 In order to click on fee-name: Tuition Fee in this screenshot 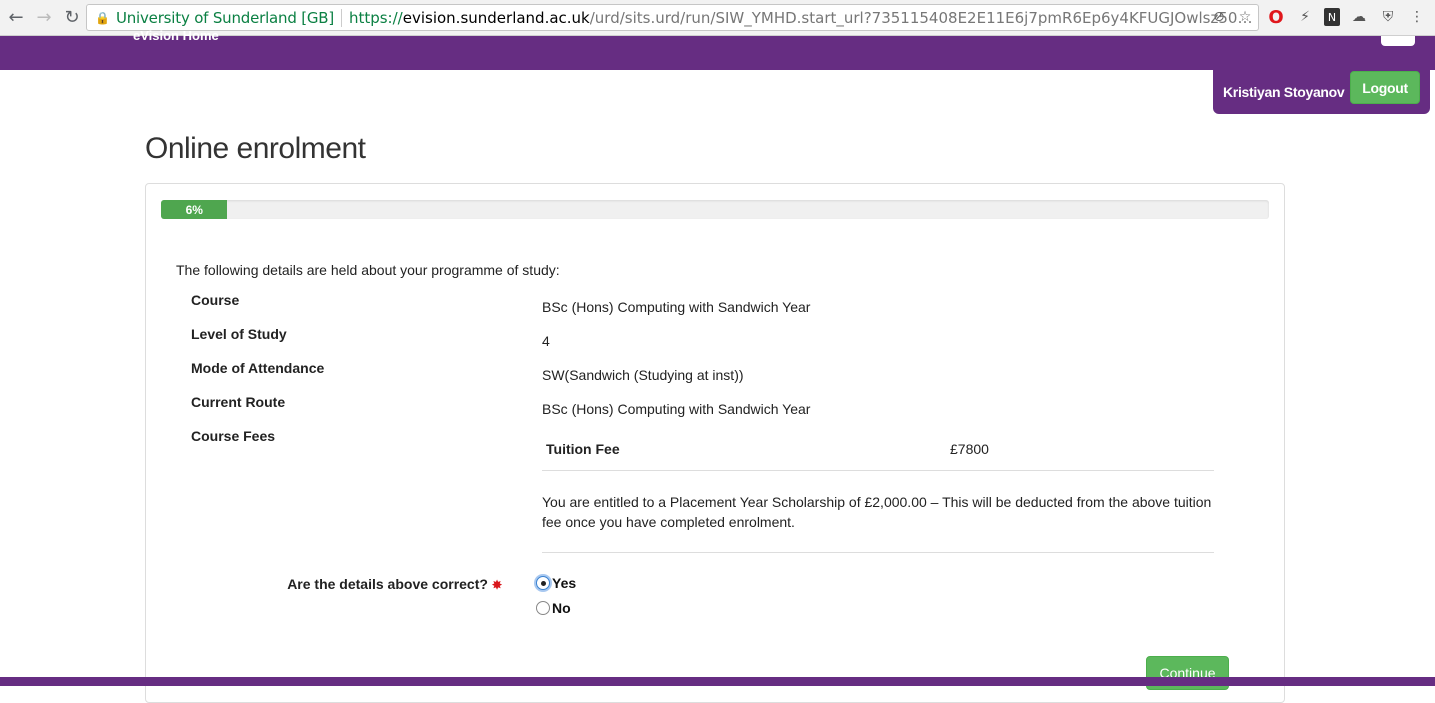, I will do `click(583, 449)`.